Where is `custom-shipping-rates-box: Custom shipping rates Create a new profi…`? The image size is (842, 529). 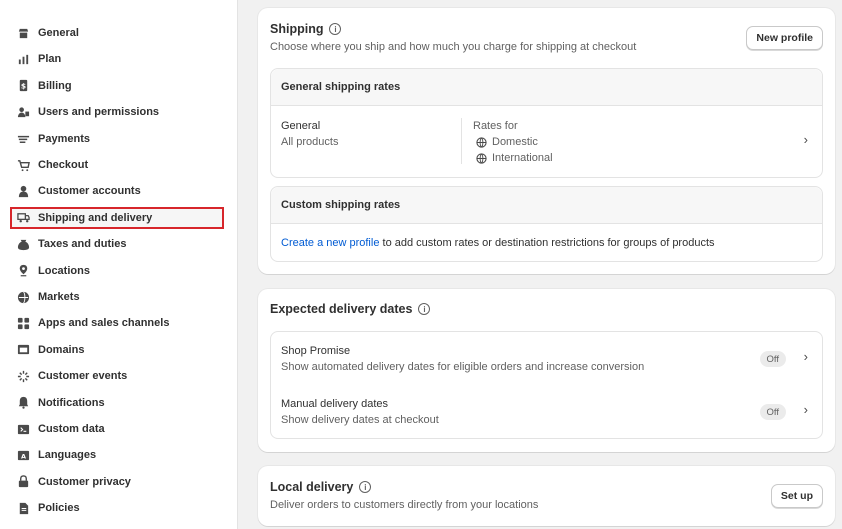 custom-shipping-rates-box: Custom shipping rates Create a new profi… is located at coordinates (546, 224).